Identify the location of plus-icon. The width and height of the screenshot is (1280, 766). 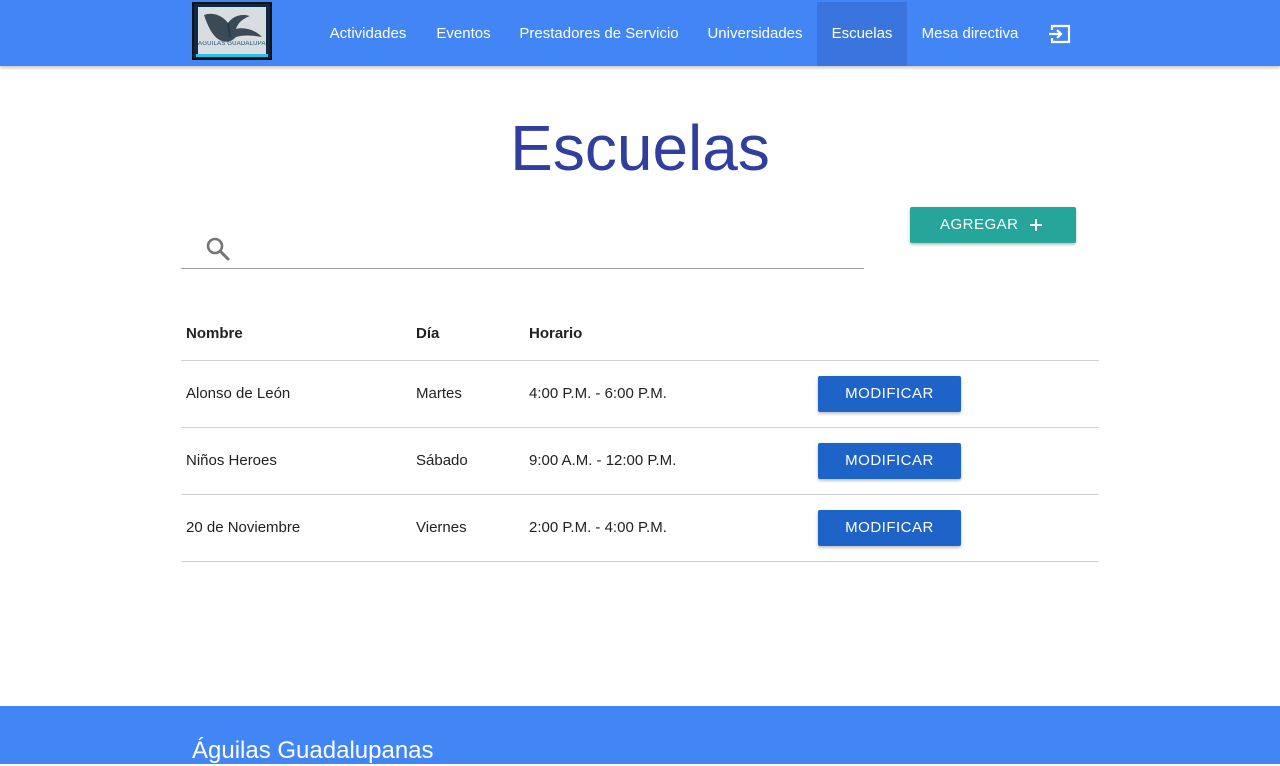
(1036, 225).